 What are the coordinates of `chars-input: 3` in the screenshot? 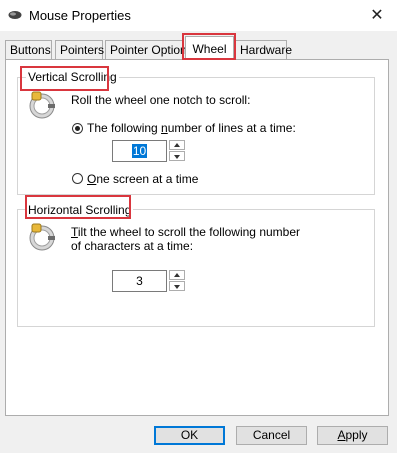 It's located at (139, 281).